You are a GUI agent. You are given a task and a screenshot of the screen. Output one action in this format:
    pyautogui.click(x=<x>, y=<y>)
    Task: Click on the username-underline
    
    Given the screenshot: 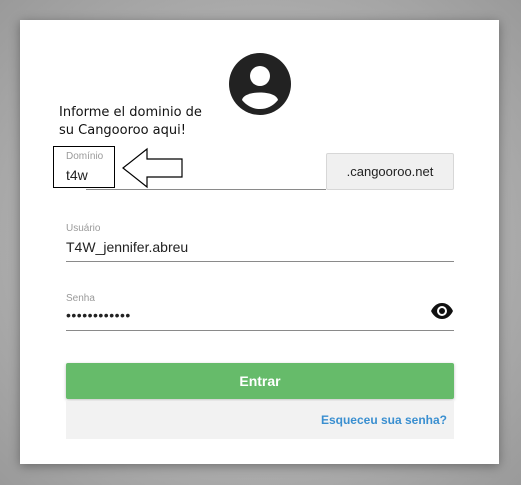 What is the action you would take?
    pyautogui.click(x=260, y=261)
    